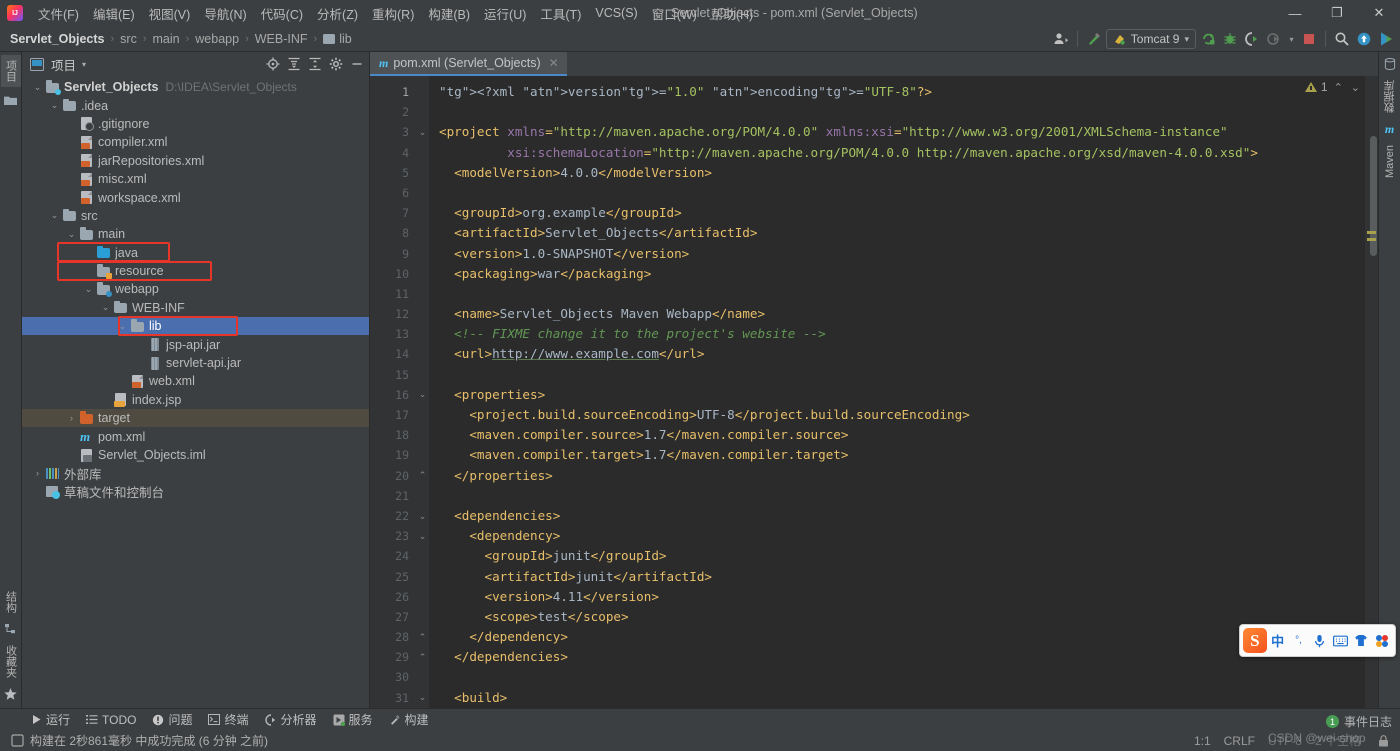  I want to click on code-line: <artifactId>junit</artifactId>, so click(897, 577).